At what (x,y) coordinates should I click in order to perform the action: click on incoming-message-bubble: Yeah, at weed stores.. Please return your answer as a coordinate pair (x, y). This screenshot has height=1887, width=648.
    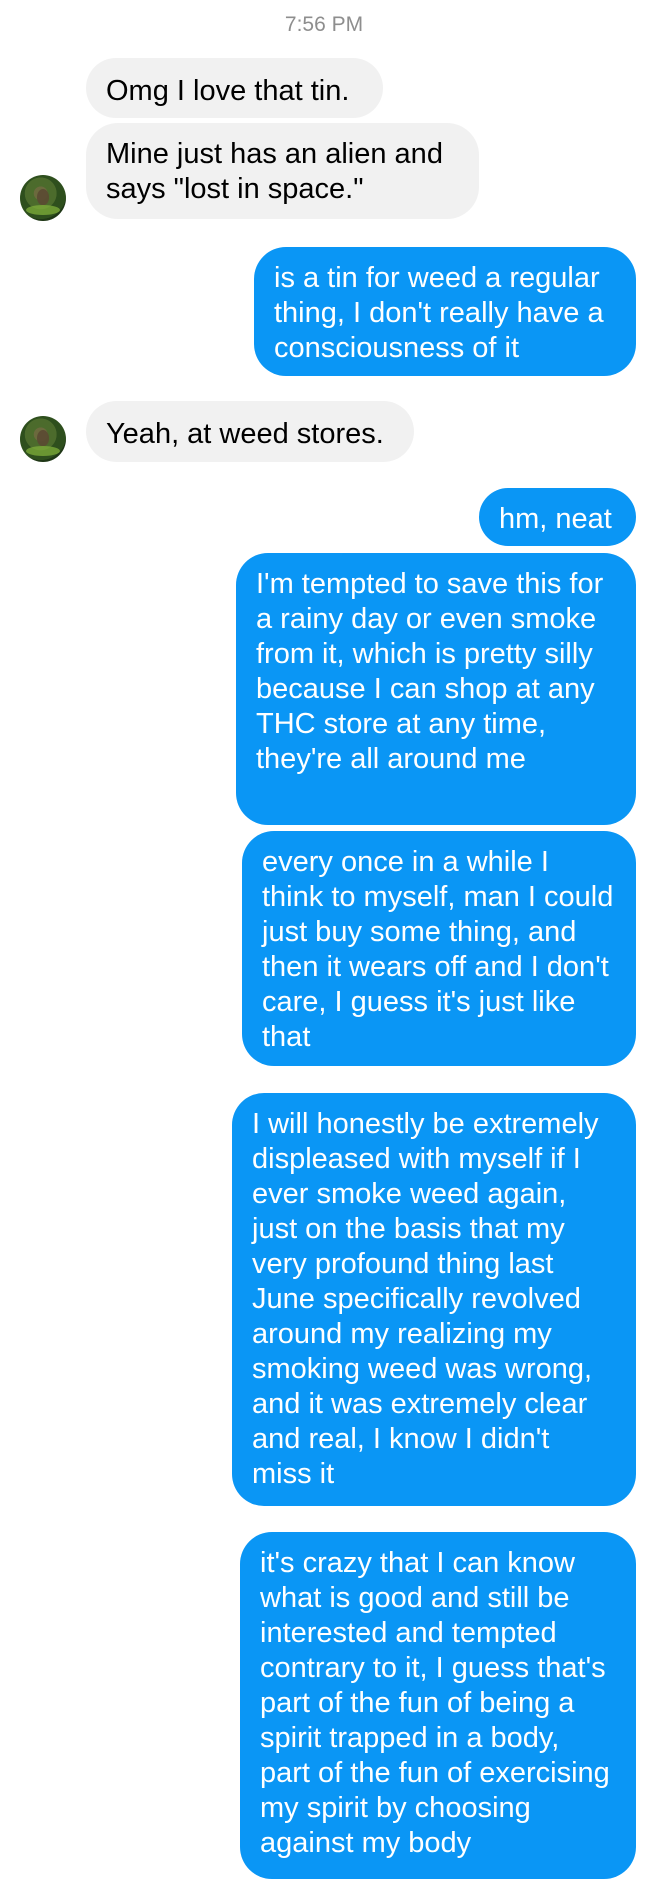
    Looking at the image, I should click on (250, 431).